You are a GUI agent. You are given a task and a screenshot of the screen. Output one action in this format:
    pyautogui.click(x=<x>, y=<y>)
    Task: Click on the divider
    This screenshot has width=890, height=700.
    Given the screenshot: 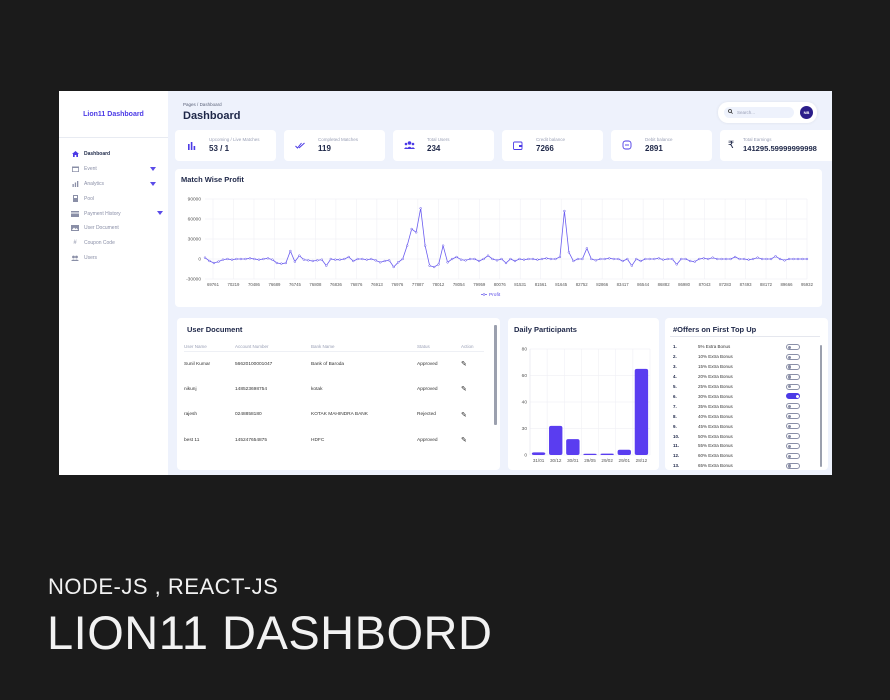 What is the action you would take?
    pyautogui.click(x=745, y=336)
    